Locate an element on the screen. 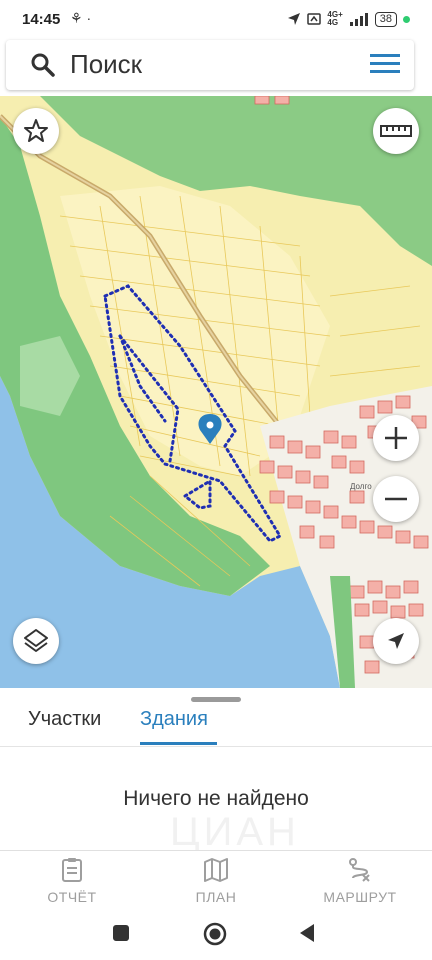 The width and height of the screenshot is (432, 960). location-arrow-icon is located at coordinates (294, 19).